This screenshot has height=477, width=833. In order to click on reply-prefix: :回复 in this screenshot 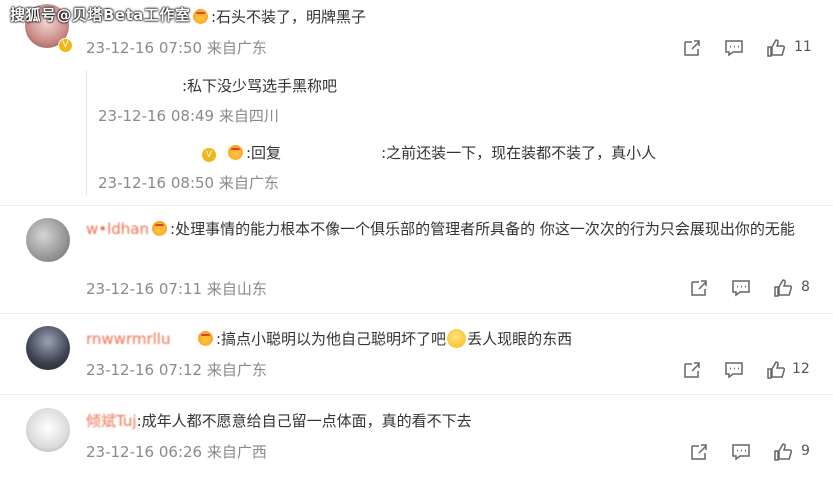, I will do `click(264, 153)`.